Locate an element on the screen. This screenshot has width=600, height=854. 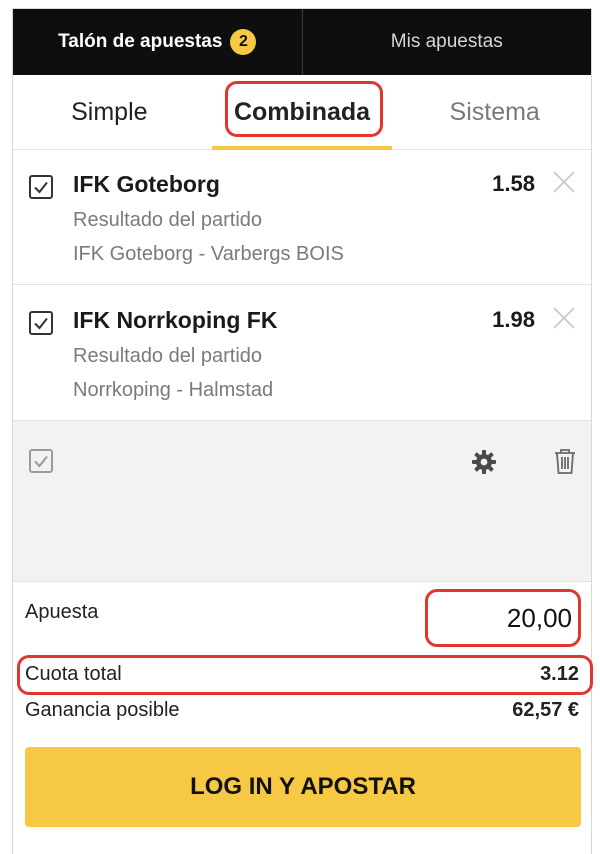
selection-event: IFK Goteborg - Varbergs BOIS is located at coordinates (208, 254).